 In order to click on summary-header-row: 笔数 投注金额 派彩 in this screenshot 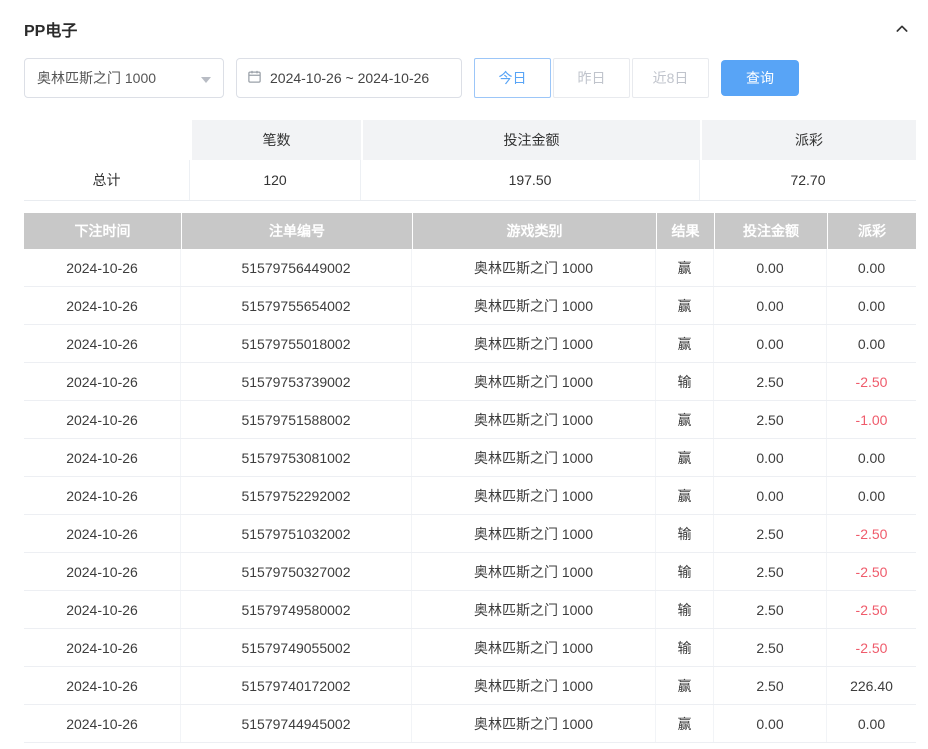, I will do `click(470, 140)`.